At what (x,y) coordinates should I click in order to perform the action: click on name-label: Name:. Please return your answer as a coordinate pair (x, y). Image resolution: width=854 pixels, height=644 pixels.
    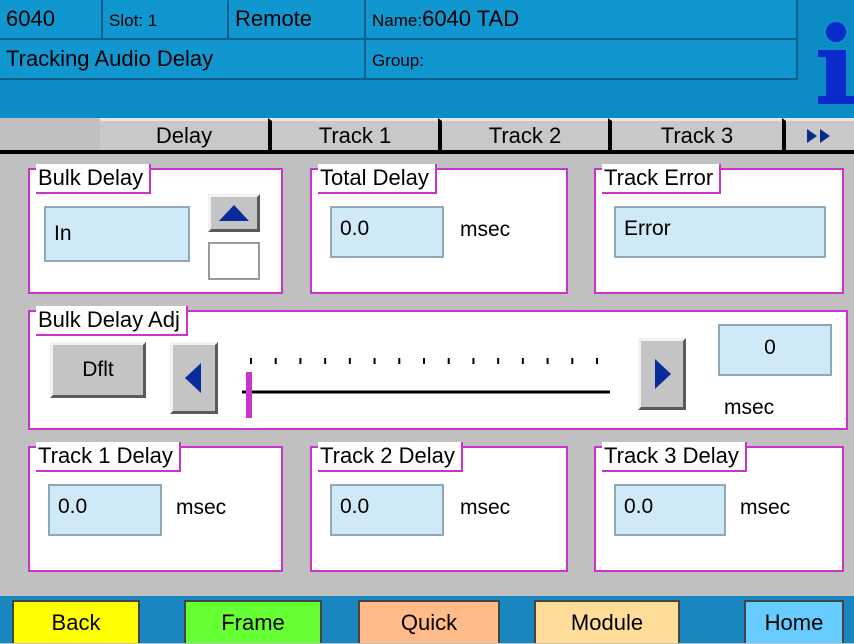
    Looking at the image, I should click on (397, 20).